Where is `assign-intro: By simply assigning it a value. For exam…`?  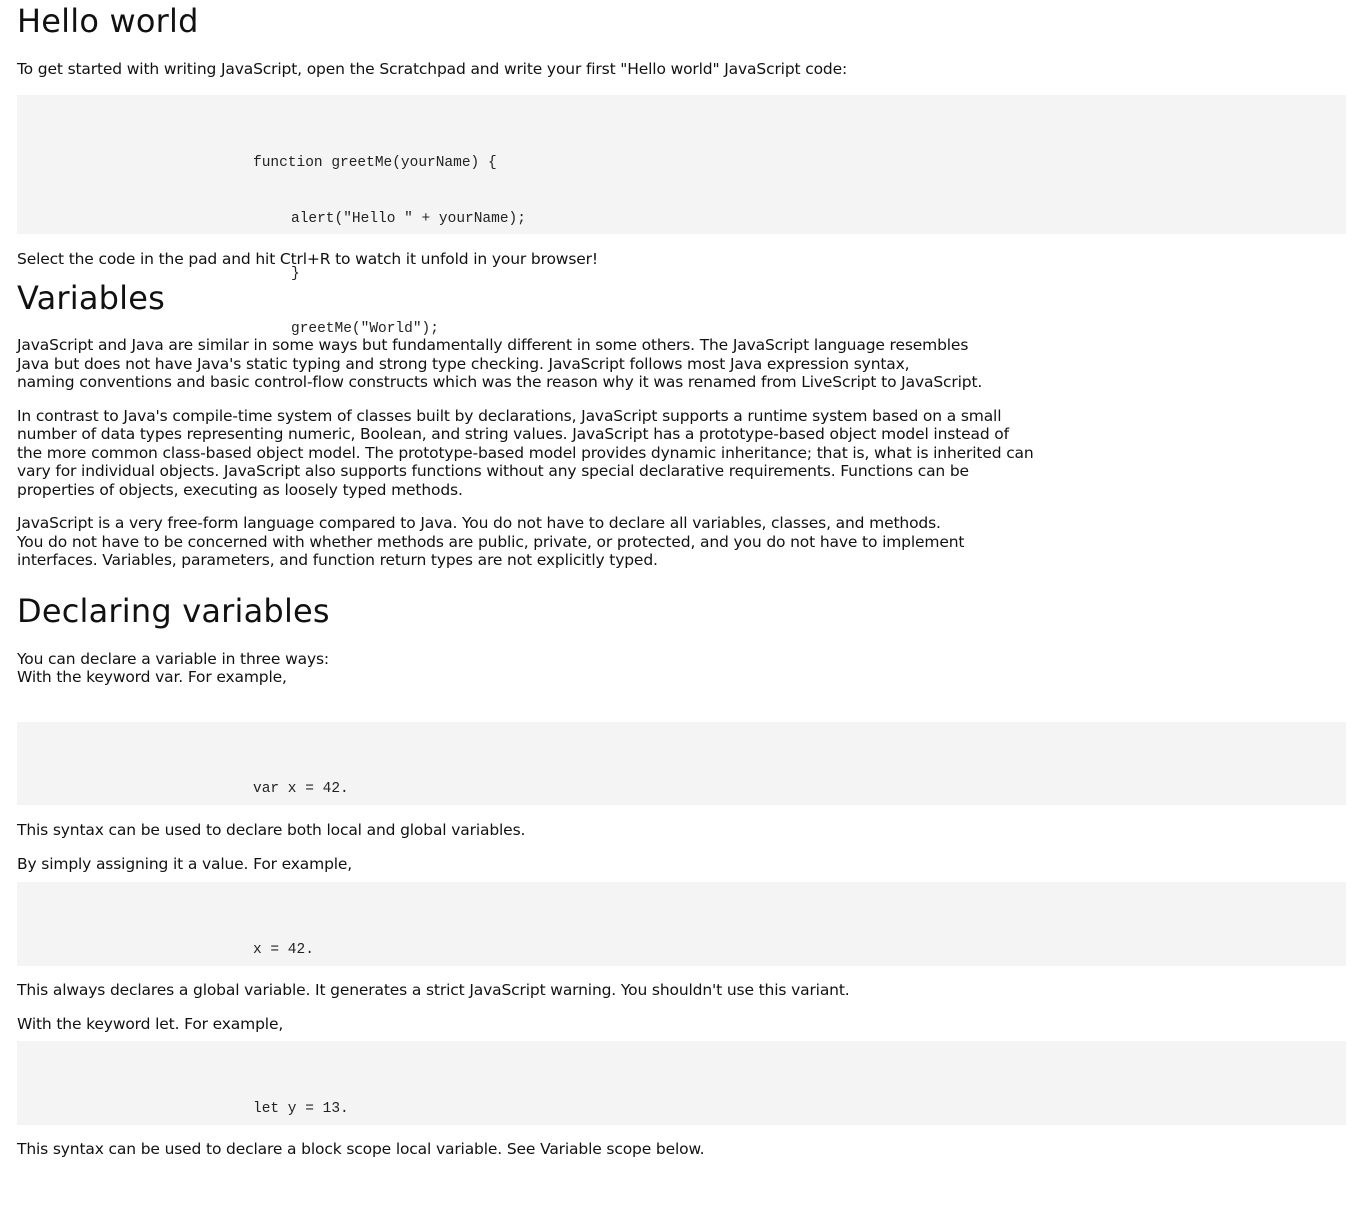
assign-intro: By simply assigning it a value. For exam… is located at coordinates (185, 864).